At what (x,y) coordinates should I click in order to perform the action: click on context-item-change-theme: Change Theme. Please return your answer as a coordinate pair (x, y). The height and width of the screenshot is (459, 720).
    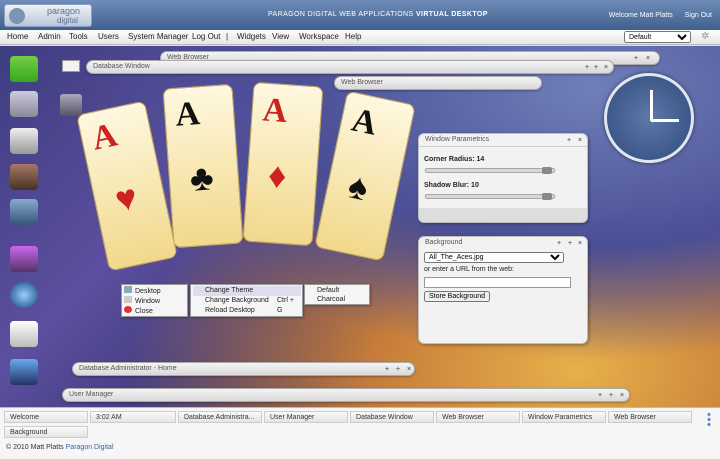
    Looking at the image, I should click on (247, 291).